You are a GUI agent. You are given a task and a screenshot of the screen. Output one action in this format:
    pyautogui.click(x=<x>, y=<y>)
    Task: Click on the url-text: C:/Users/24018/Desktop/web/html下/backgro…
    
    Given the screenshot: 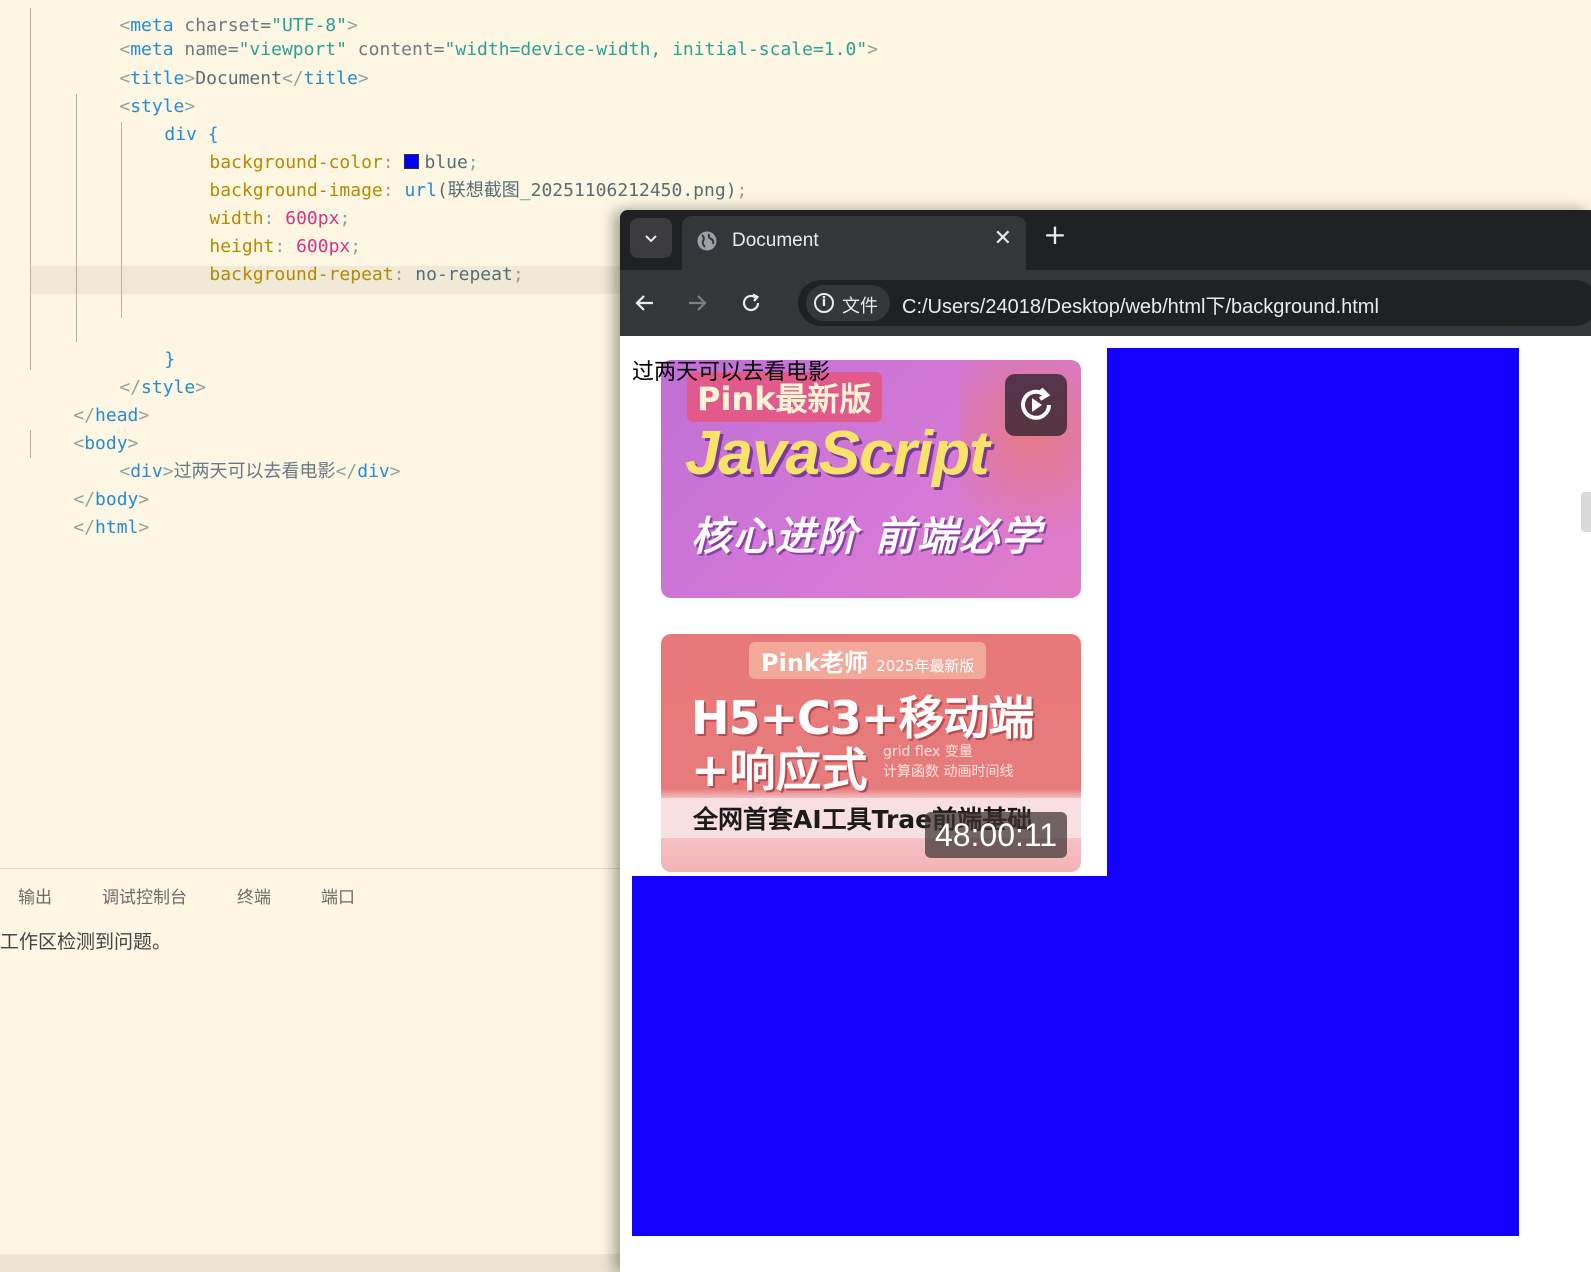 What is the action you would take?
    pyautogui.click(x=1140, y=304)
    